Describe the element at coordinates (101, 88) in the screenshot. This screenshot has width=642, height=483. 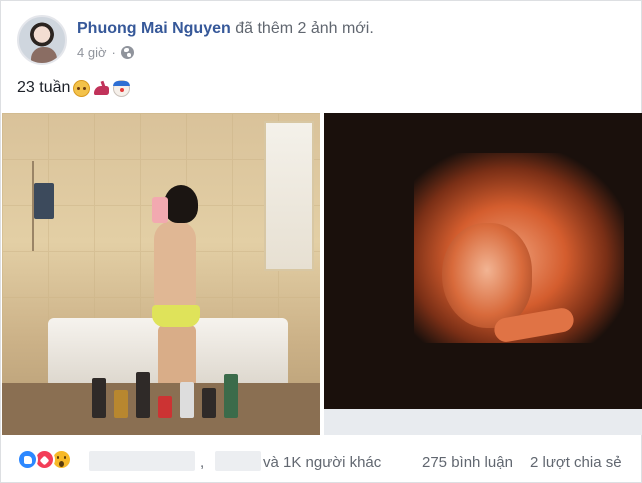
I see `high-heel-emoji-icon` at that location.